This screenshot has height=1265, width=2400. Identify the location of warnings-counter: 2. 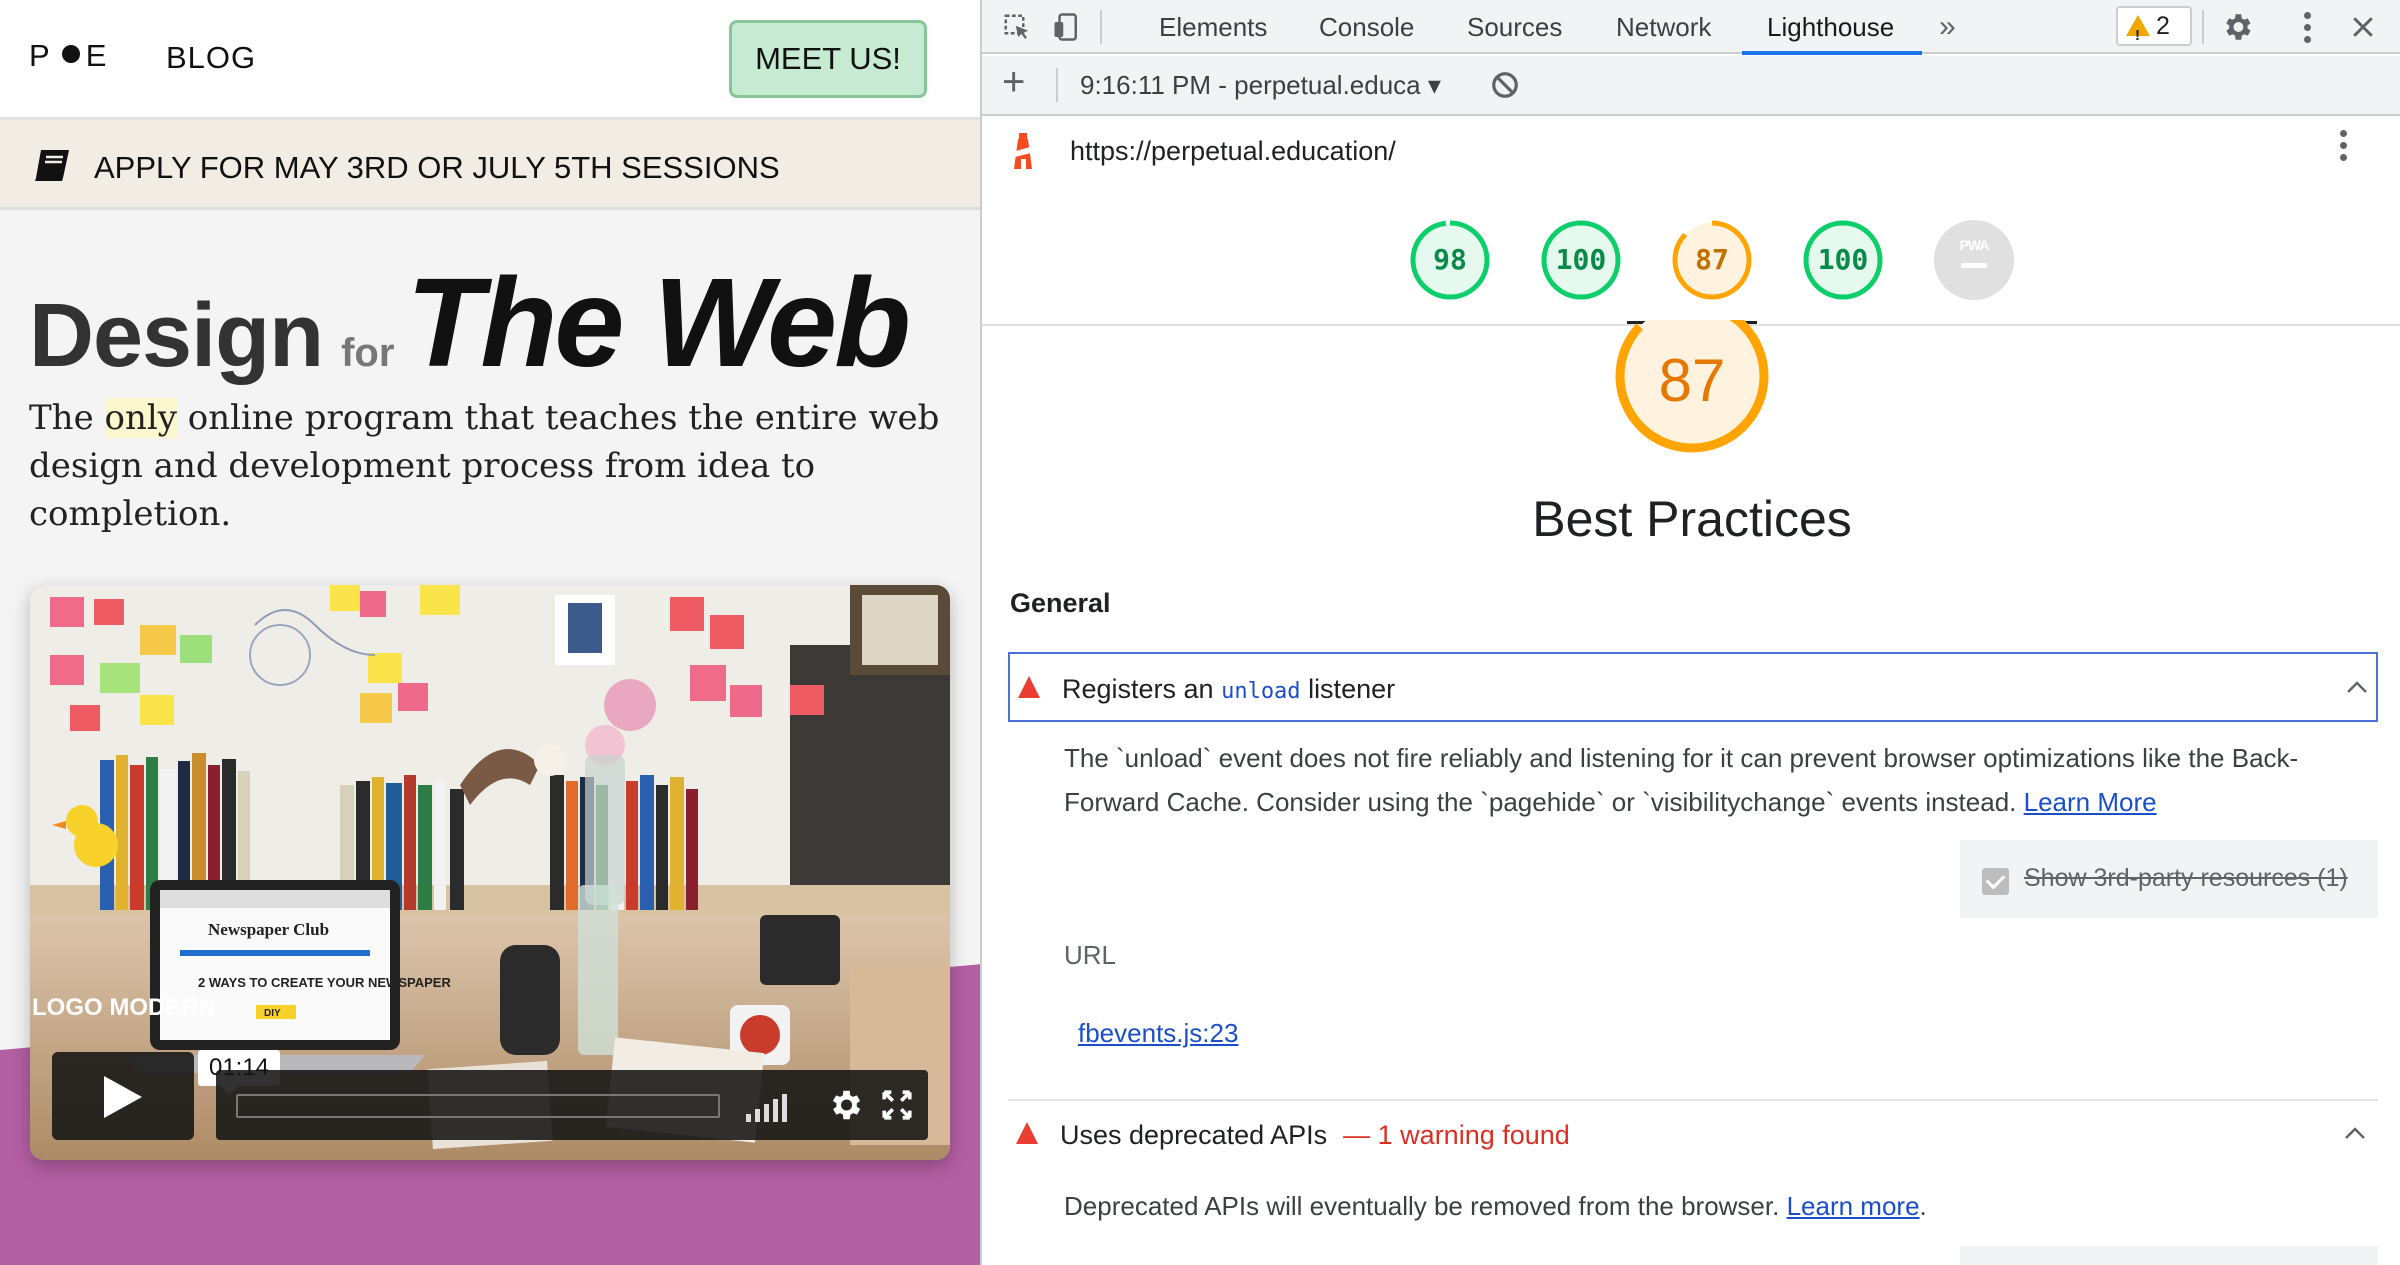
(2154, 30).